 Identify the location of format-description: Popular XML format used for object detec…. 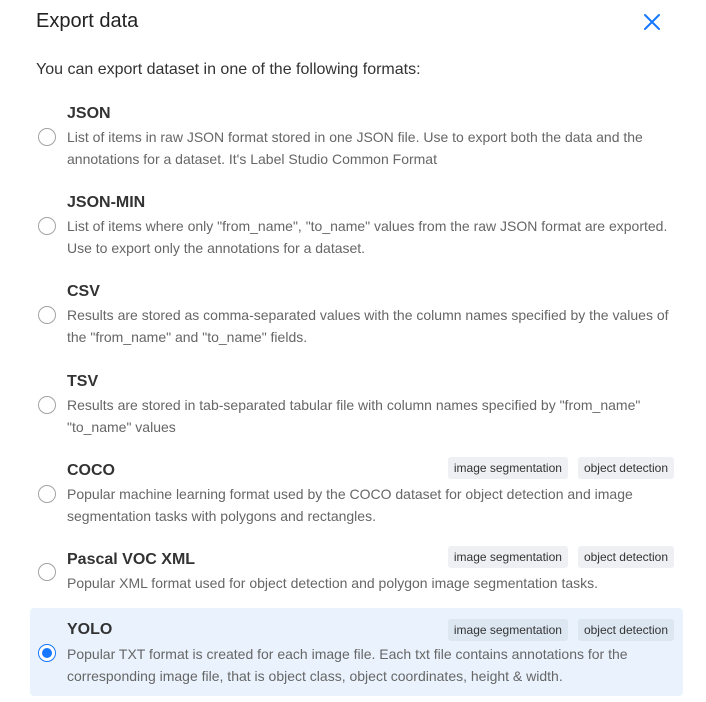
(333, 583).